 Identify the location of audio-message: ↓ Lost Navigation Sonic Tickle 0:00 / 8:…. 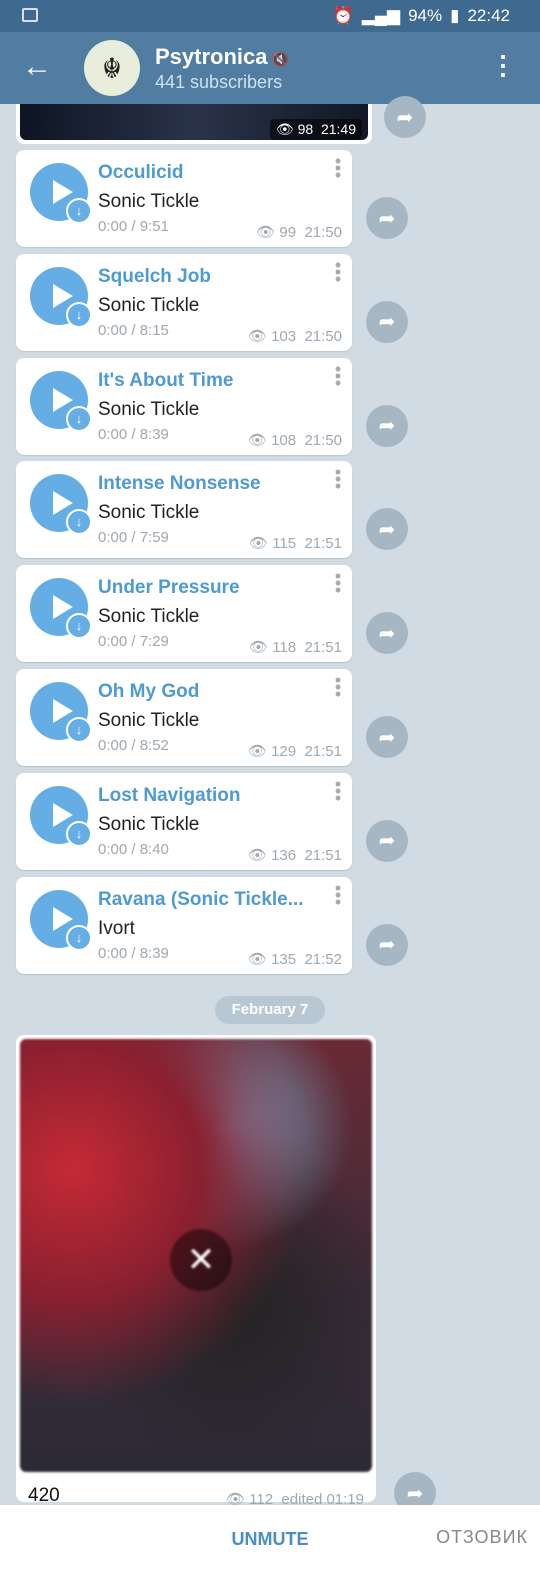
(184, 821).